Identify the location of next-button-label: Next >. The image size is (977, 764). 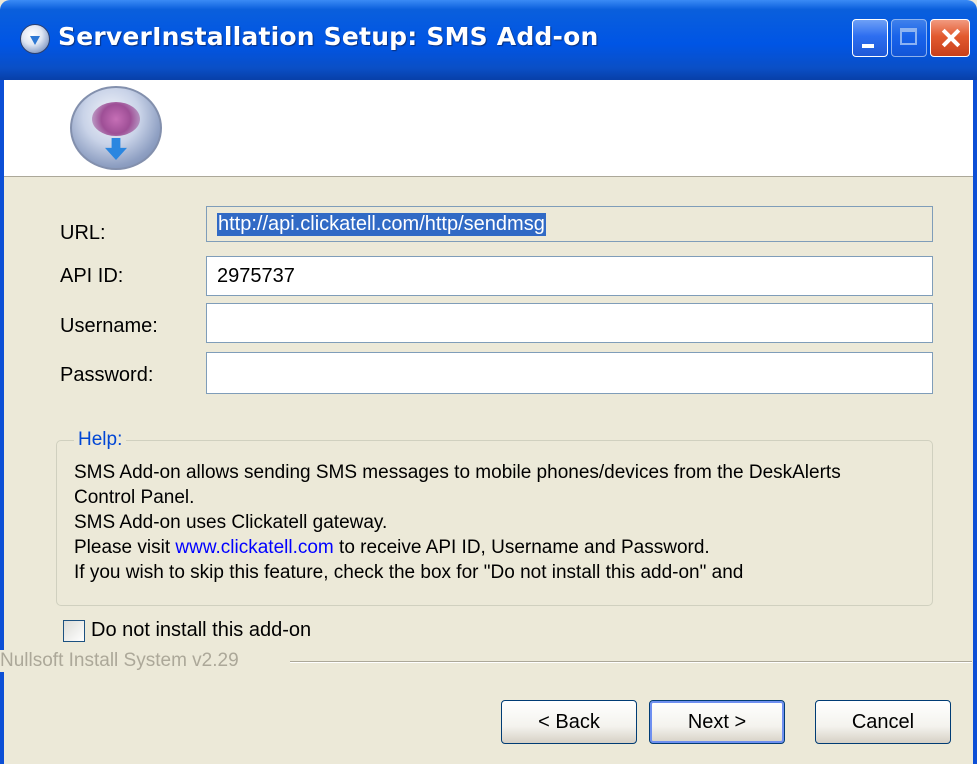
(717, 721).